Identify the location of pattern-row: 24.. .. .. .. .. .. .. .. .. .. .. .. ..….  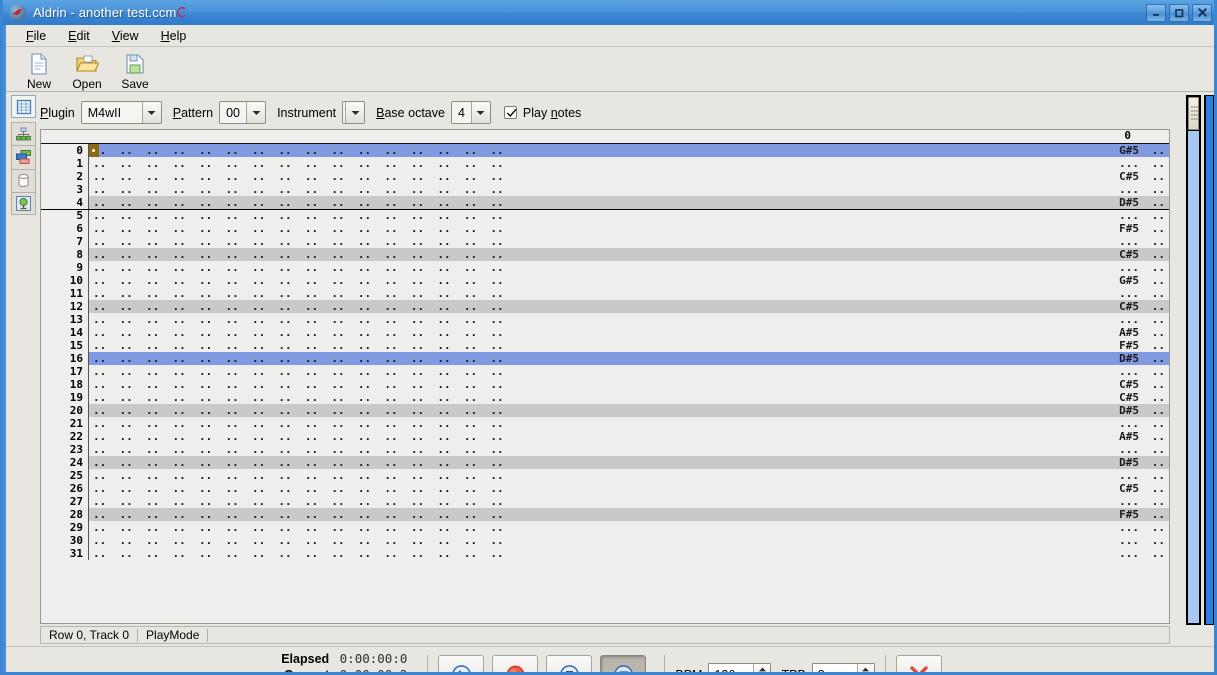
(605, 462).